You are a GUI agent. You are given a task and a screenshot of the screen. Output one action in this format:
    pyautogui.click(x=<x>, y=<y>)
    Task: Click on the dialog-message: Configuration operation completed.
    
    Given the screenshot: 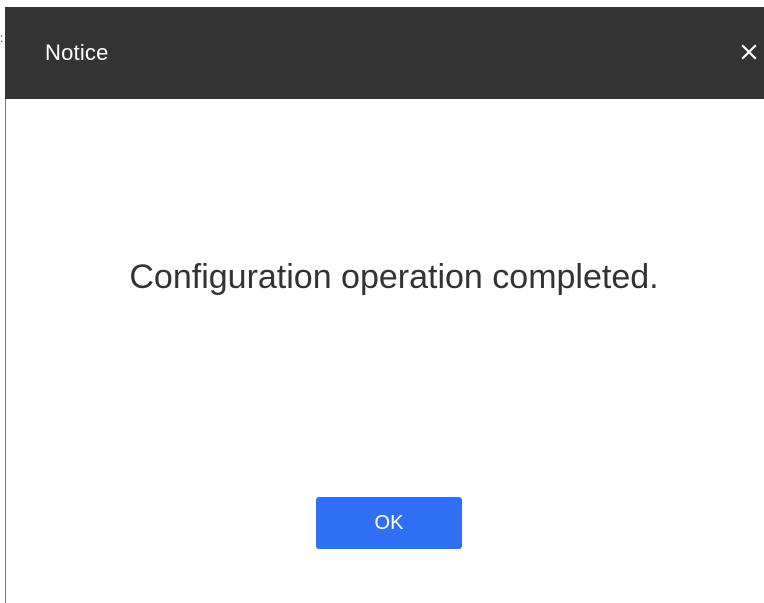 What is the action you would take?
    pyautogui.click(x=394, y=277)
    